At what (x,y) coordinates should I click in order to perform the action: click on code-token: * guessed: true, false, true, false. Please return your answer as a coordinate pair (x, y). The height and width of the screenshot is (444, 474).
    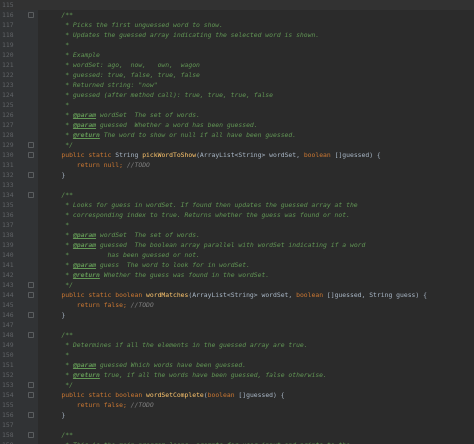
    Looking at the image, I should click on (123, 75).